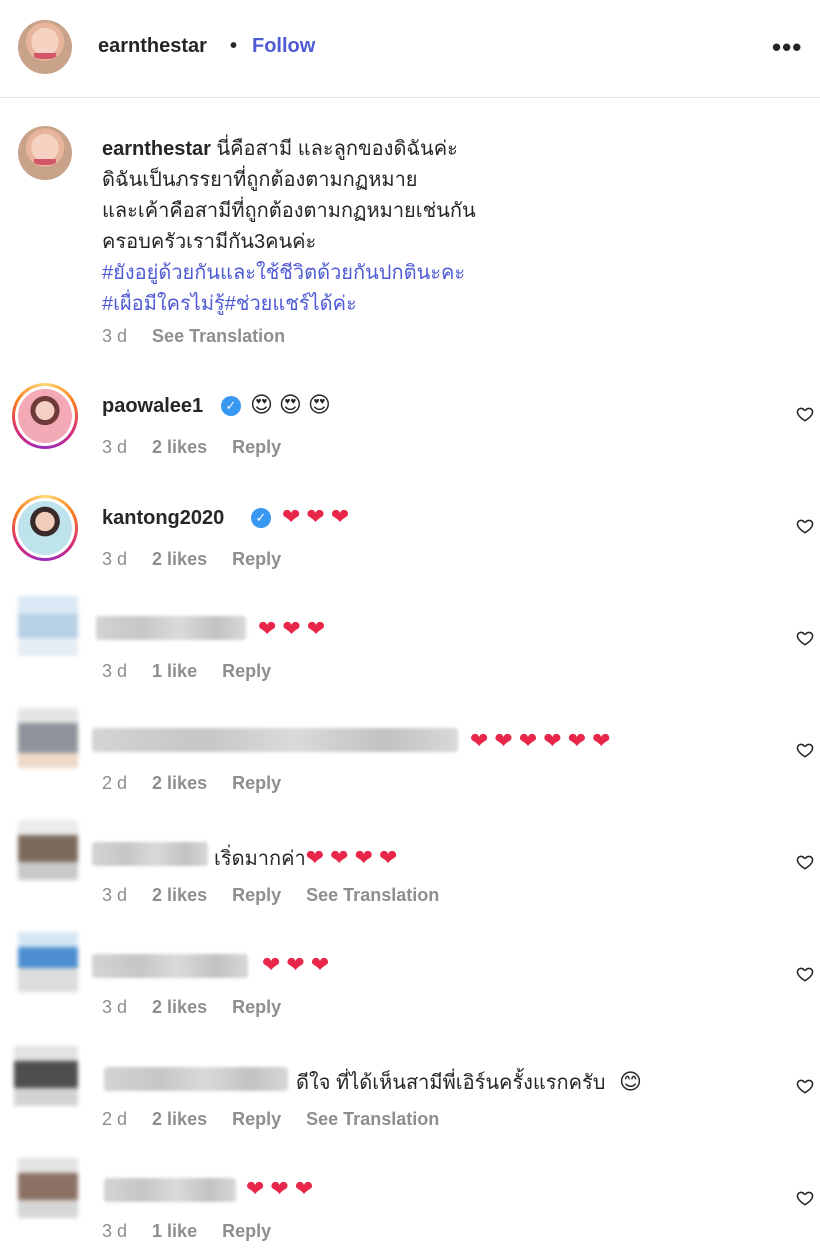 The height and width of the screenshot is (1252, 820). What do you see at coordinates (115, 336) in the screenshot?
I see `caption-time: 3 d` at bounding box center [115, 336].